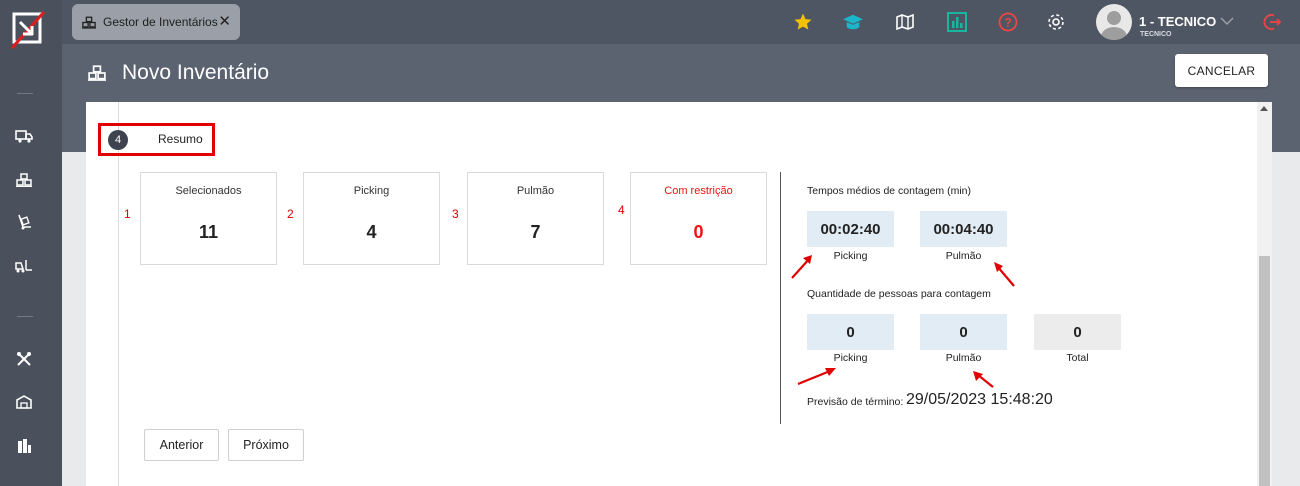 The image size is (1300, 486). I want to click on buildings-icon, so click(24, 446).